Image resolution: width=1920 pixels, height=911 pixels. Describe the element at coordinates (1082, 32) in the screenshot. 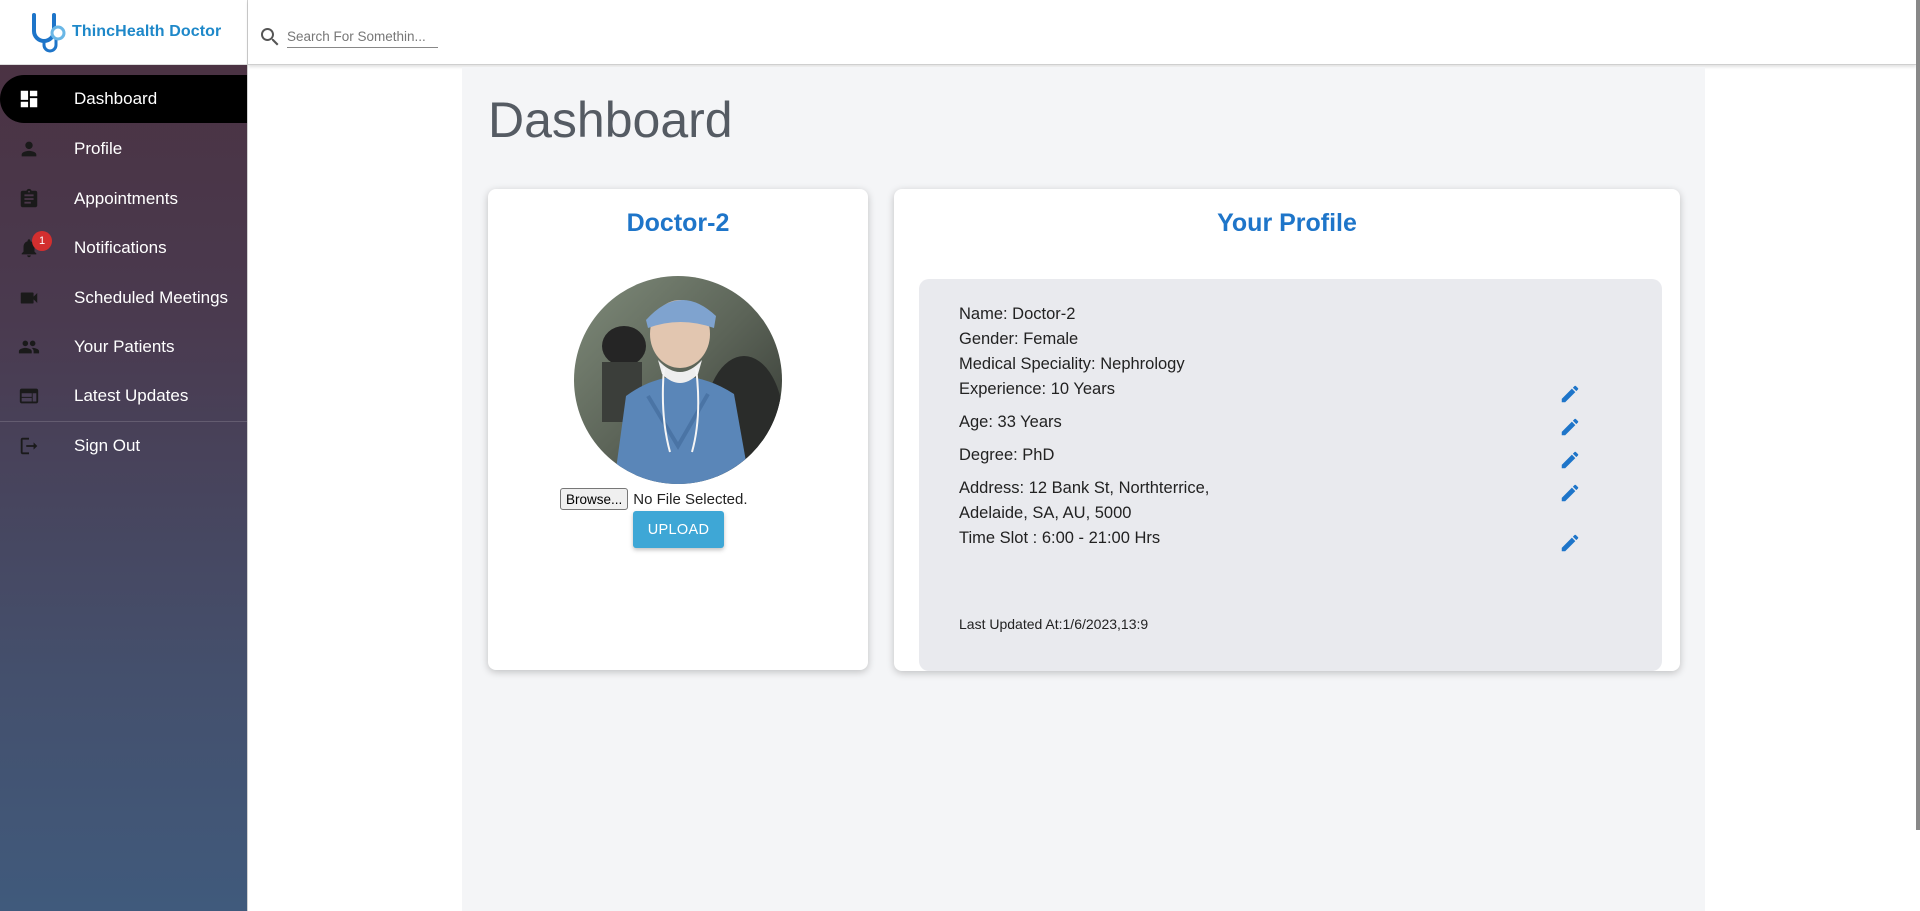

I see `top-bar` at that location.